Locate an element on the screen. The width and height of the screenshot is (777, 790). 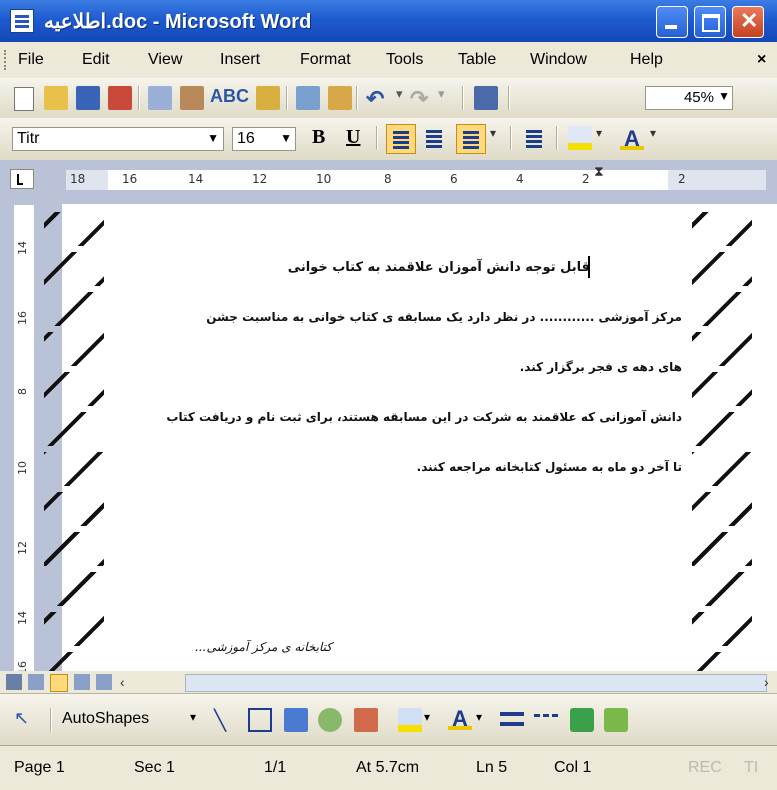
close-button: ✕ is located at coordinates (748, 22).